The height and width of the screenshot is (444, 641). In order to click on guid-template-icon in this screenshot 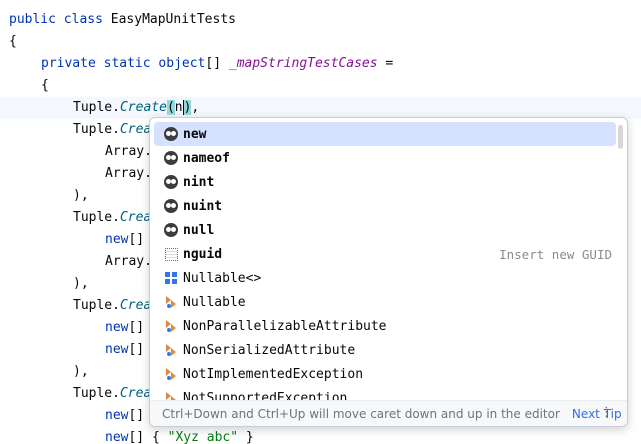, I will do `click(171, 254)`.